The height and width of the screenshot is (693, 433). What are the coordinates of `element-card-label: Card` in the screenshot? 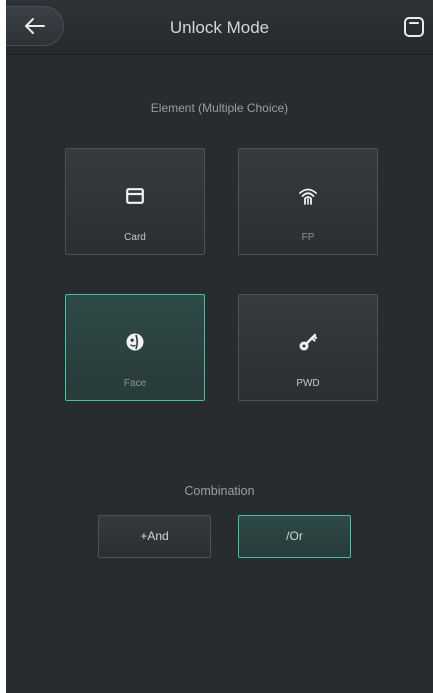 It's located at (135, 237).